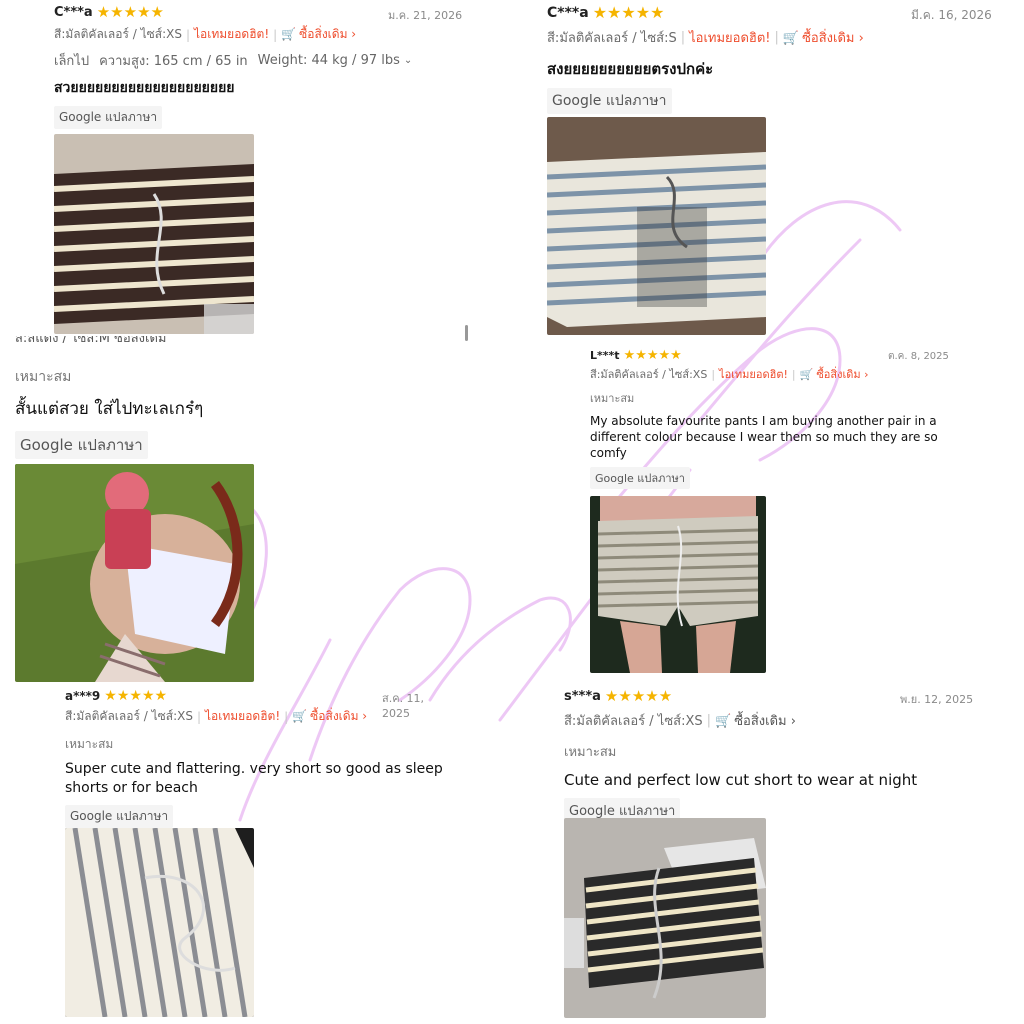  I want to click on weight-label: Weight: 44 kg / 97 lbs, so click(328, 60).